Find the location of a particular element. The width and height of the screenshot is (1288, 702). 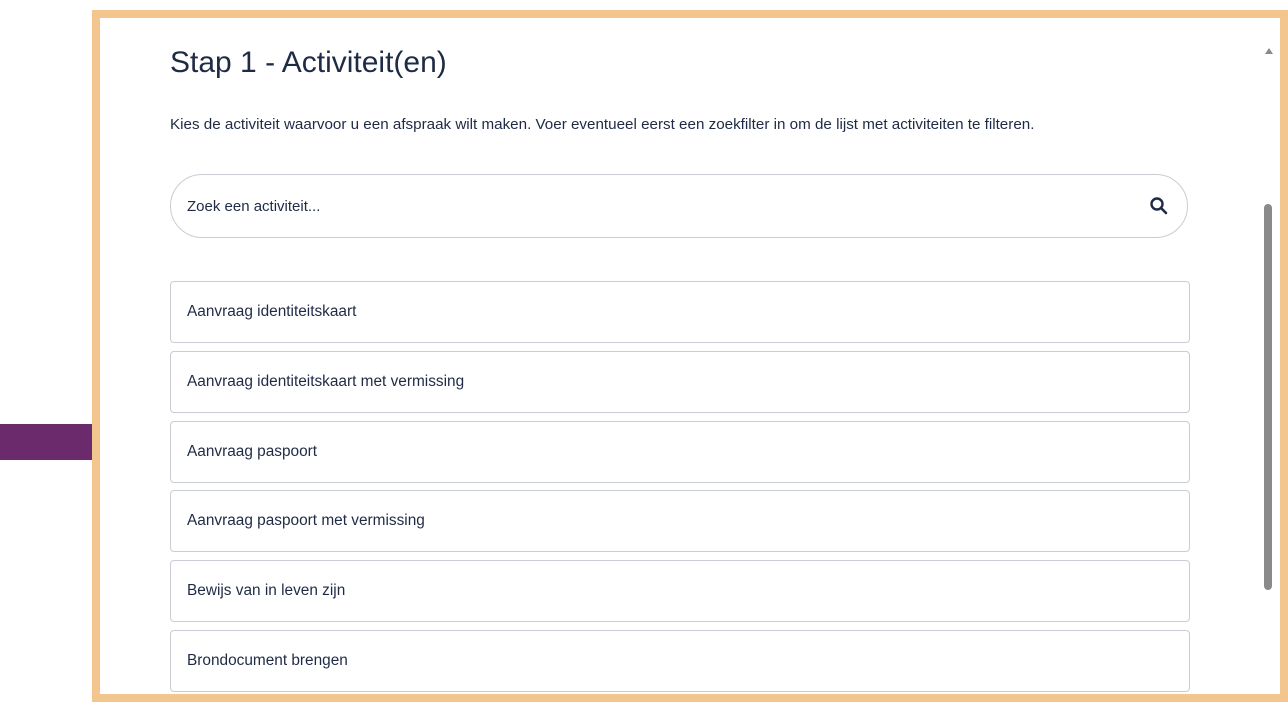

activity-item-bewijs-van-in-leven-zijn: Bewijs van in leven zijn is located at coordinates (680, 591).